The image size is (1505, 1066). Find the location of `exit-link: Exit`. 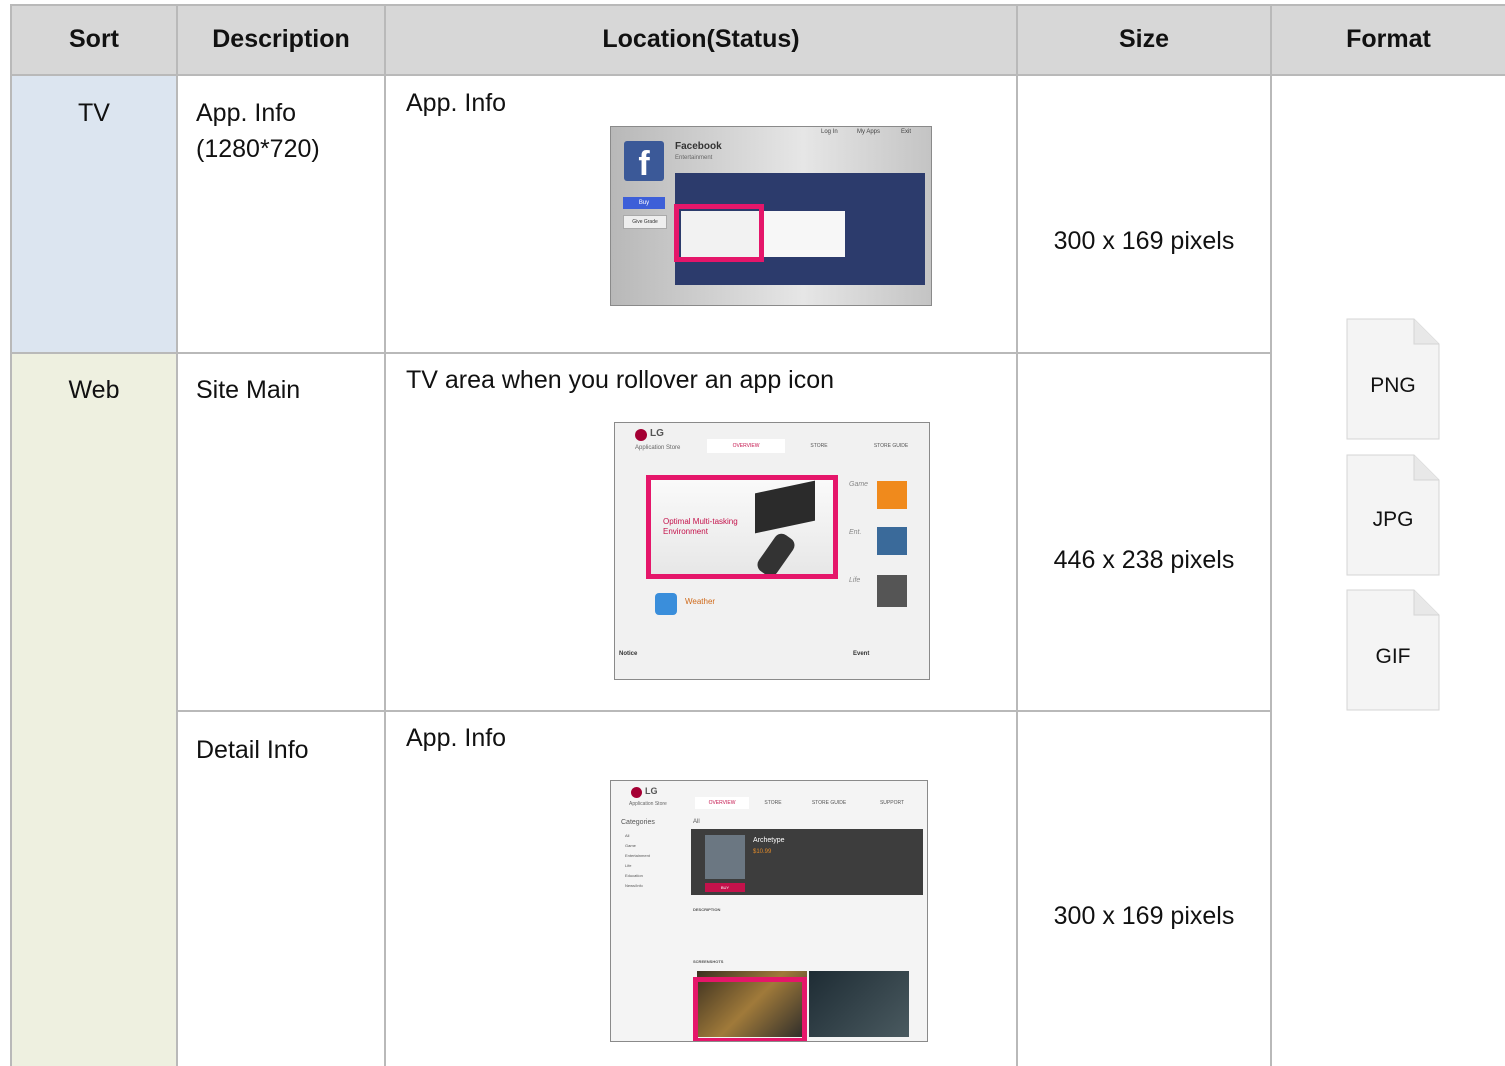

exit-link: Exit is located at coordinates (906, 132).